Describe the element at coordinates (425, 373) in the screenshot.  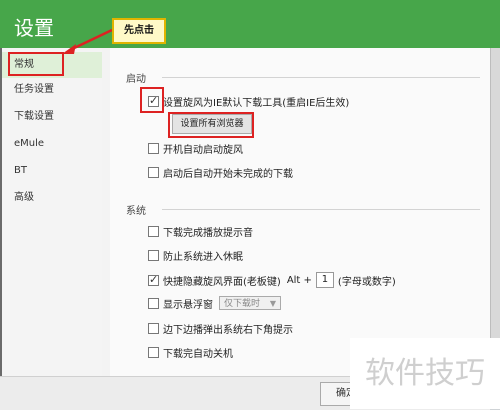
I see `watermark: 软件技巧` at that location.